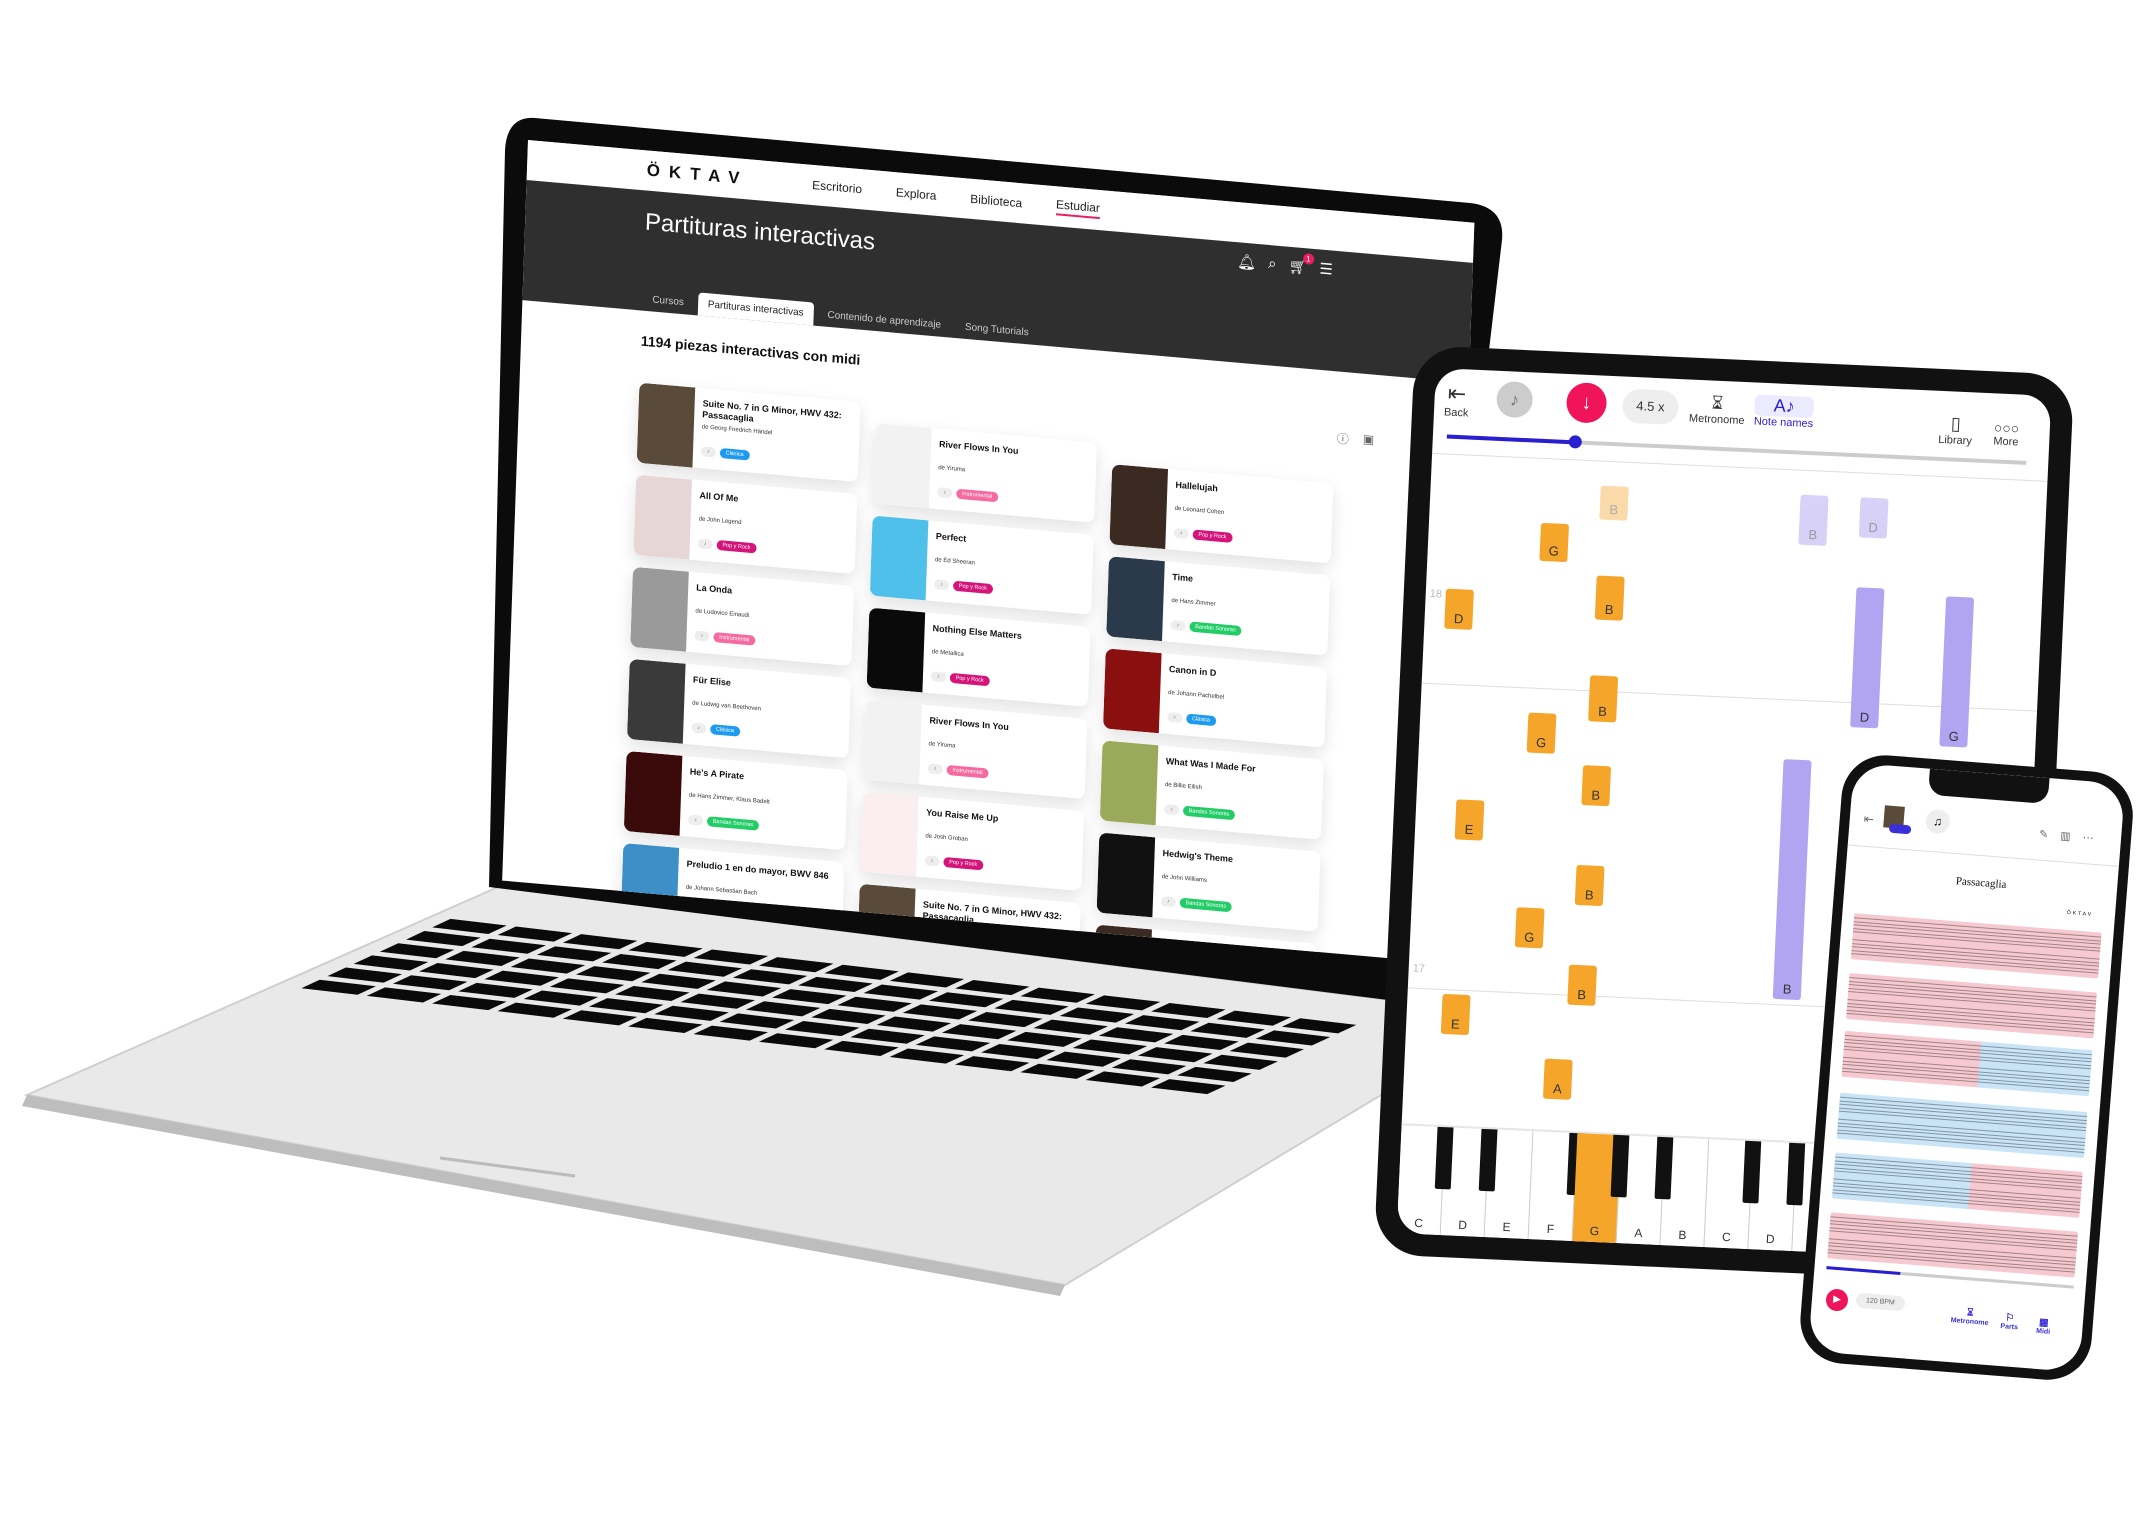 This screenshot has height=1524, width=2140. Describe the element at coordinates (1078, 208) in the screenshot. I see `nav-estudiar: Estudiar` at that location.